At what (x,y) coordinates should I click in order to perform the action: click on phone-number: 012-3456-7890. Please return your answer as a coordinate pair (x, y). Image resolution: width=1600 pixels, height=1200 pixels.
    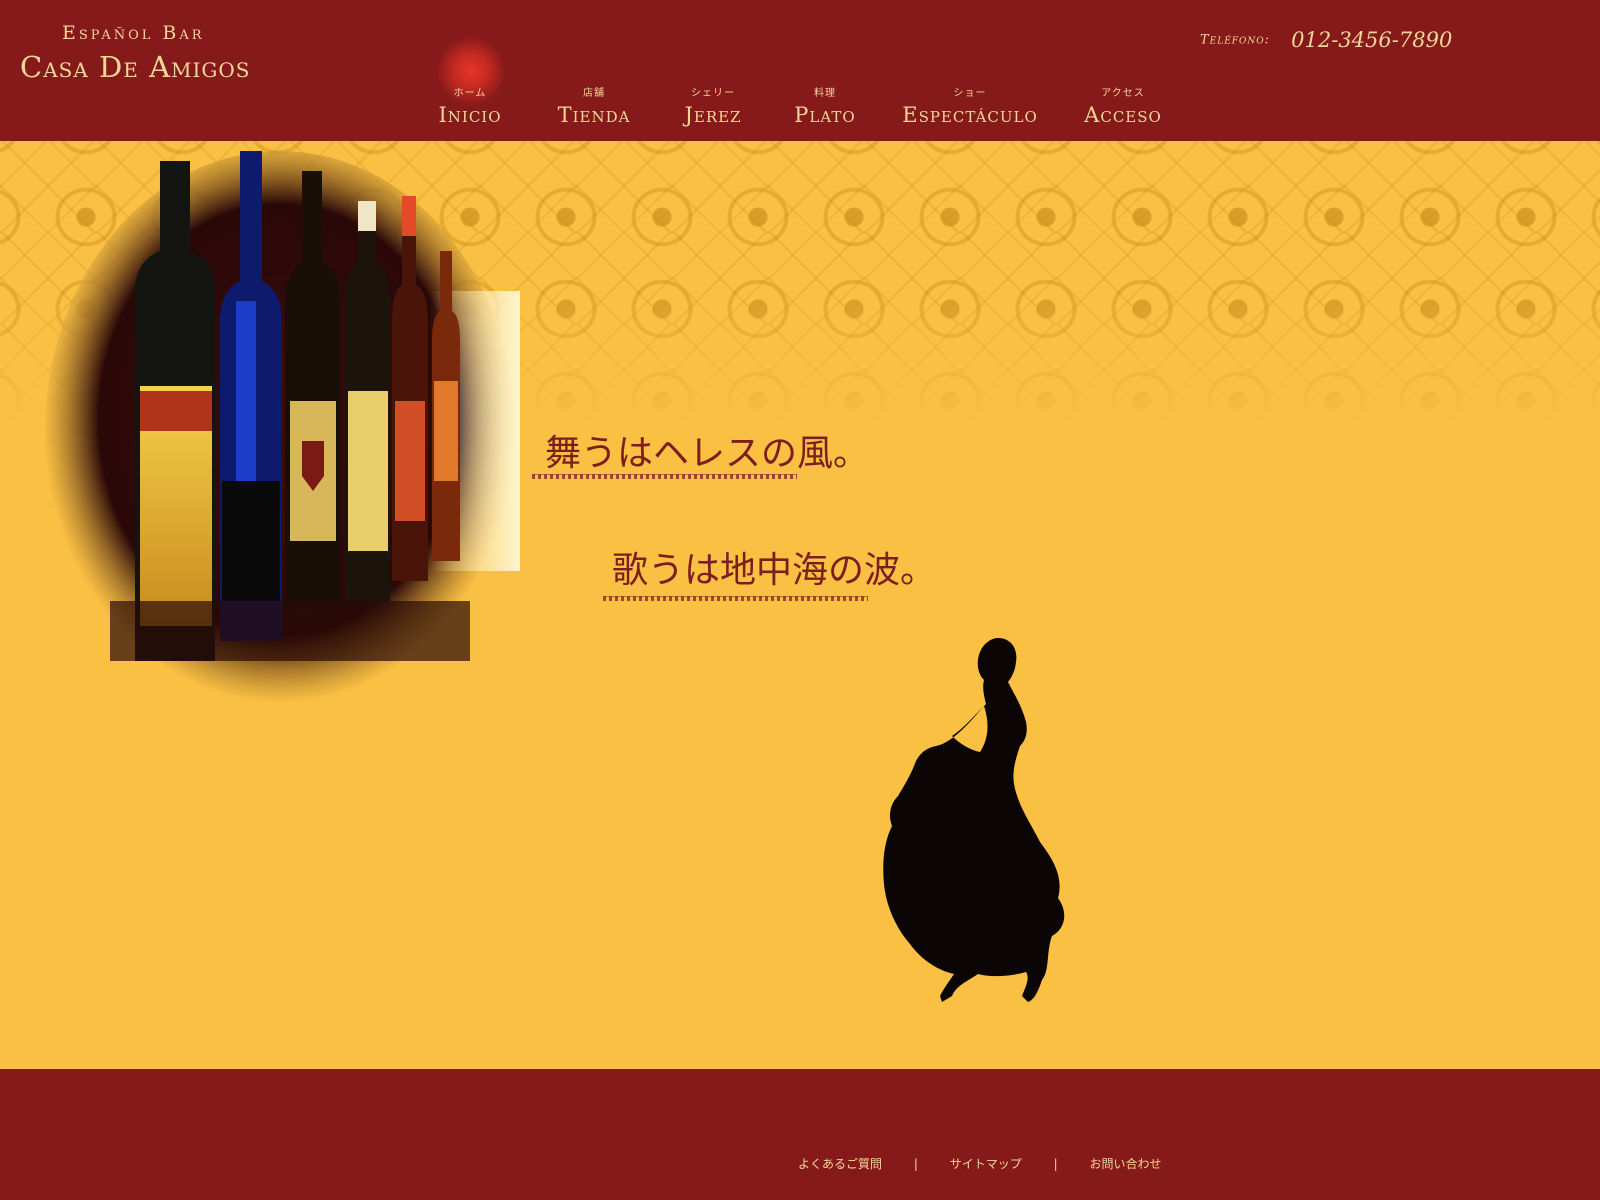
    Looking at the image, I should click on (1371, 40).